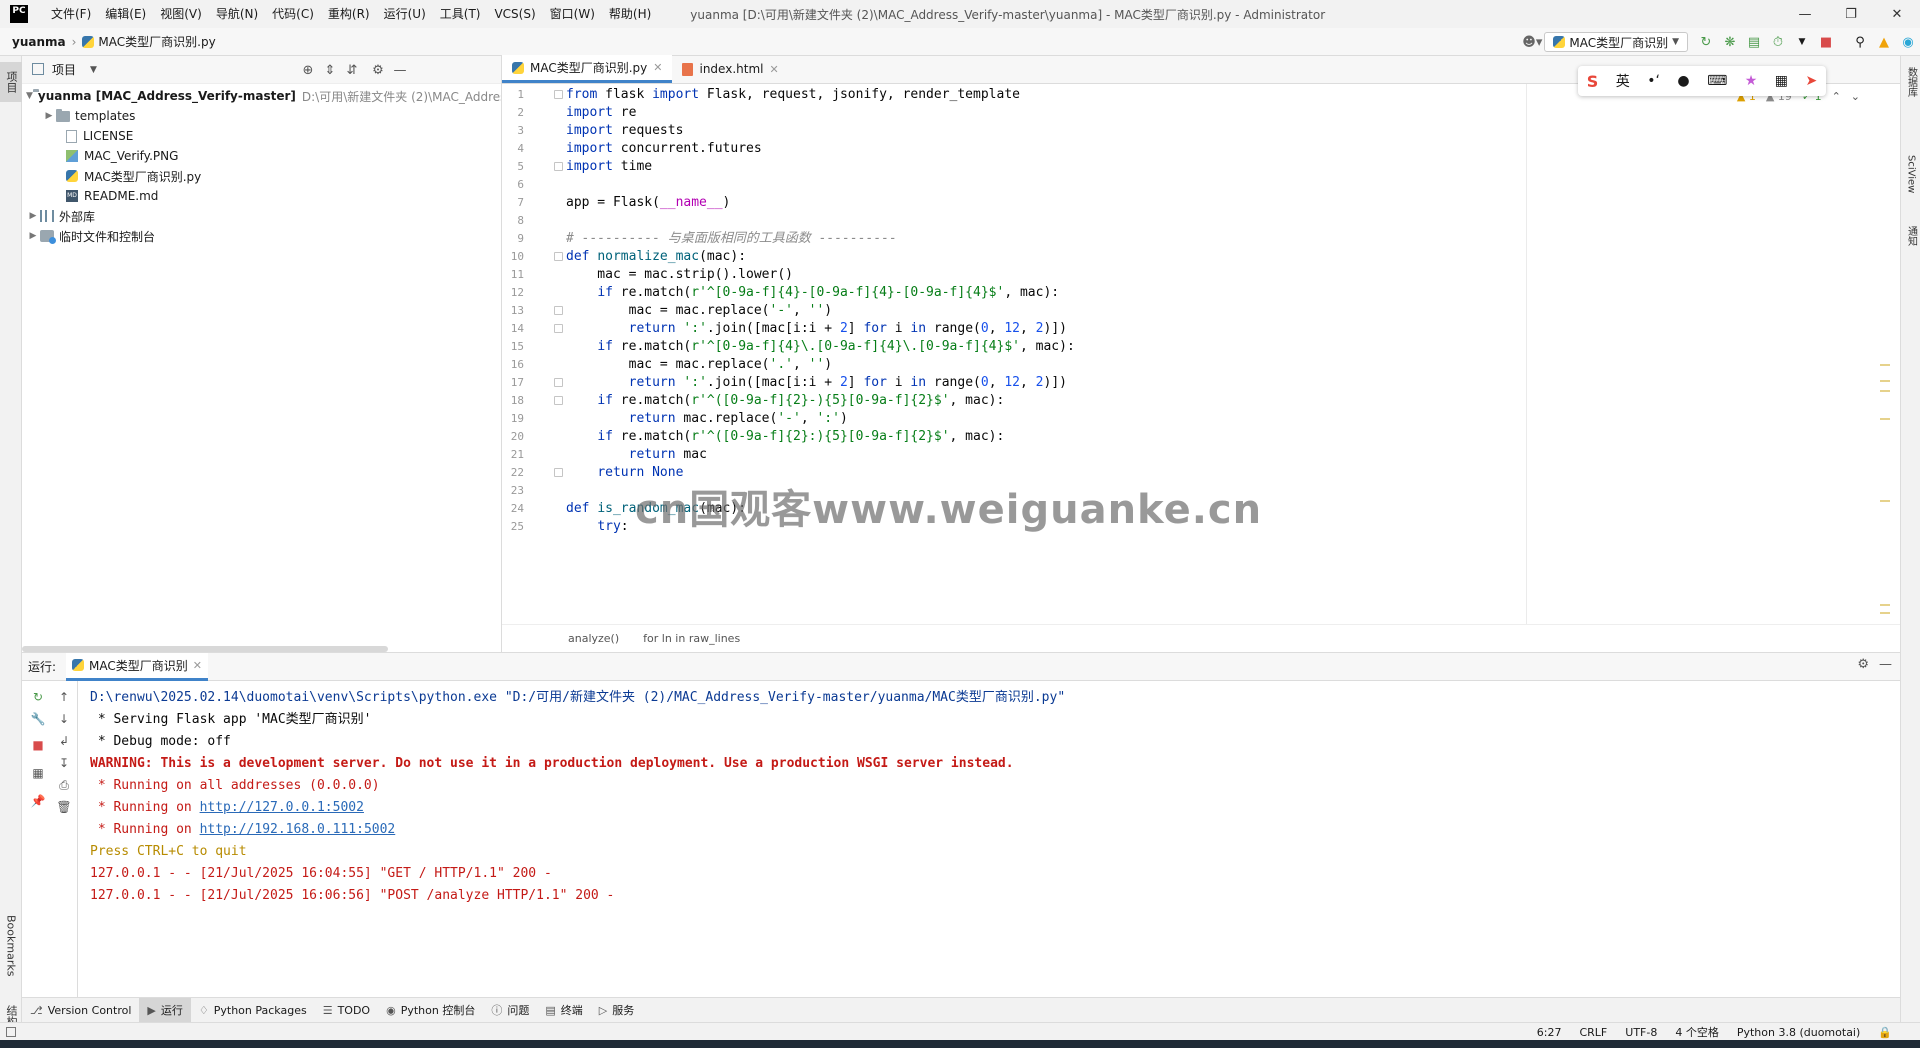 The height and width of the screenshot is (1048, 1920). I want to click on tool-tab-project: 项目, so click(11, 82).